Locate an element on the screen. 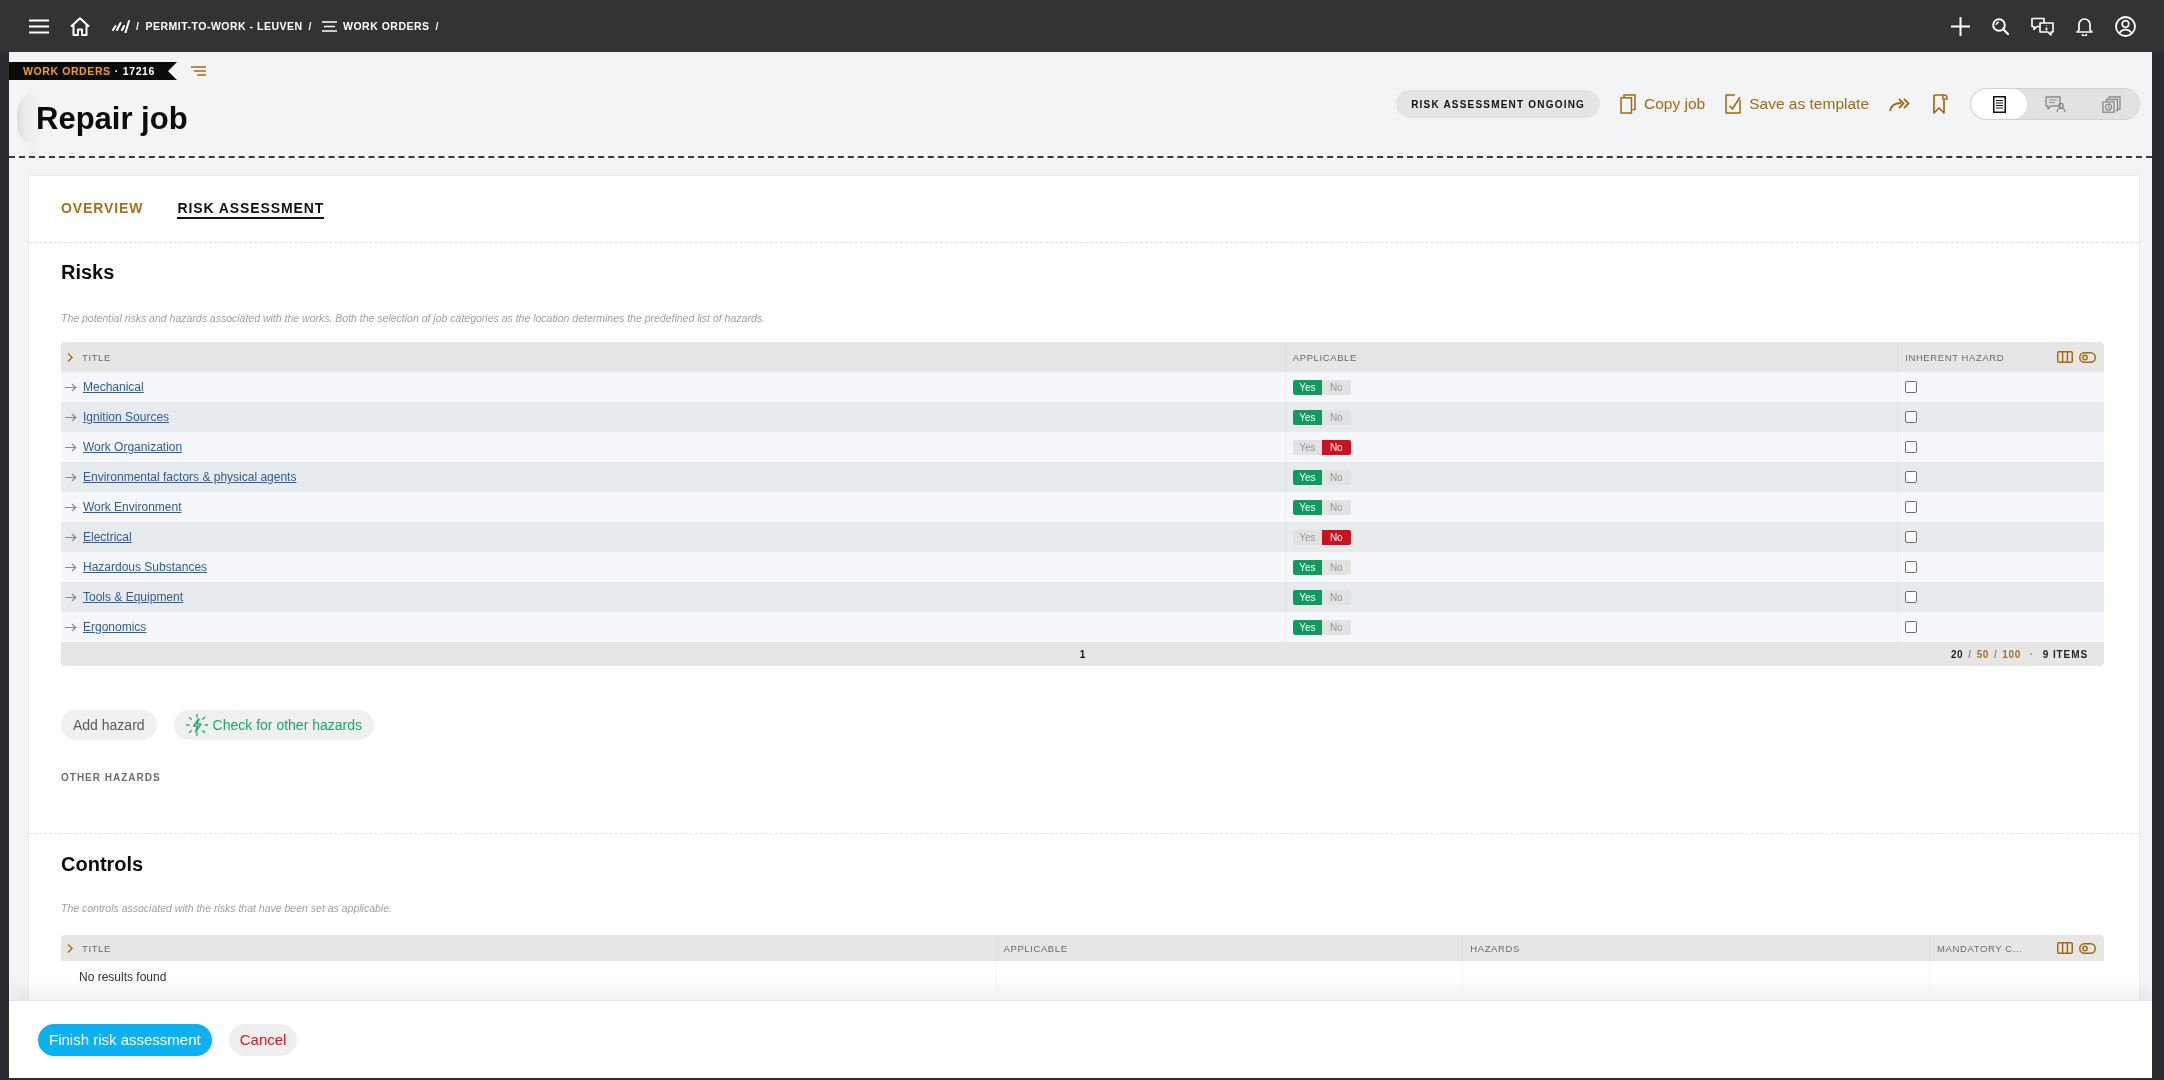  list-menu-icon is located at coordinates (198, 71).